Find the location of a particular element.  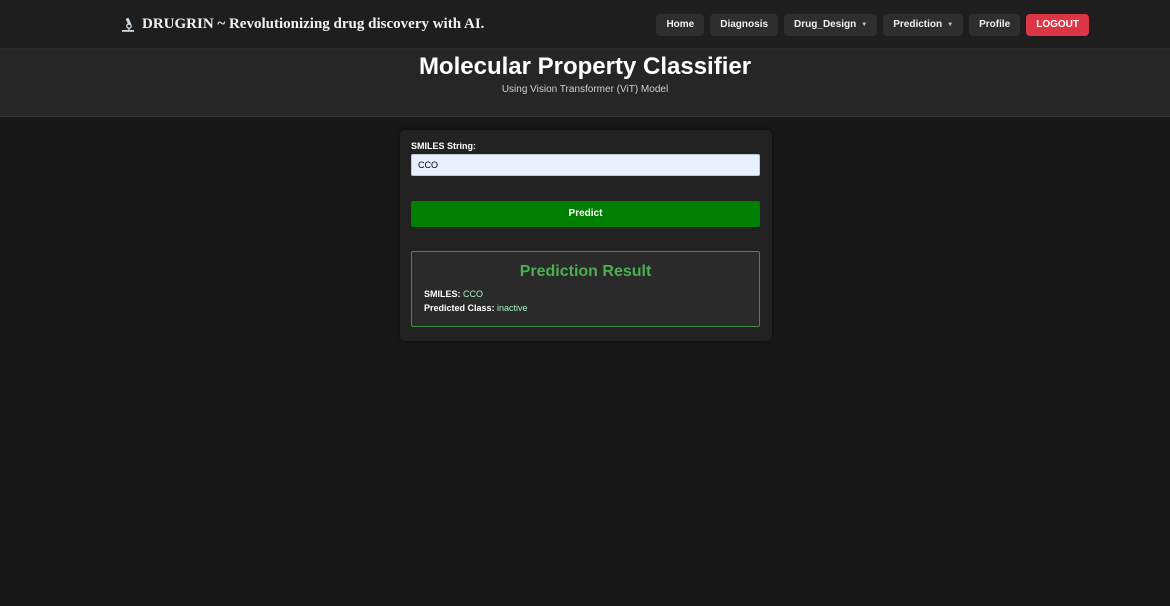

nav-profile-label: Profile is located at coordinates (995, 24).